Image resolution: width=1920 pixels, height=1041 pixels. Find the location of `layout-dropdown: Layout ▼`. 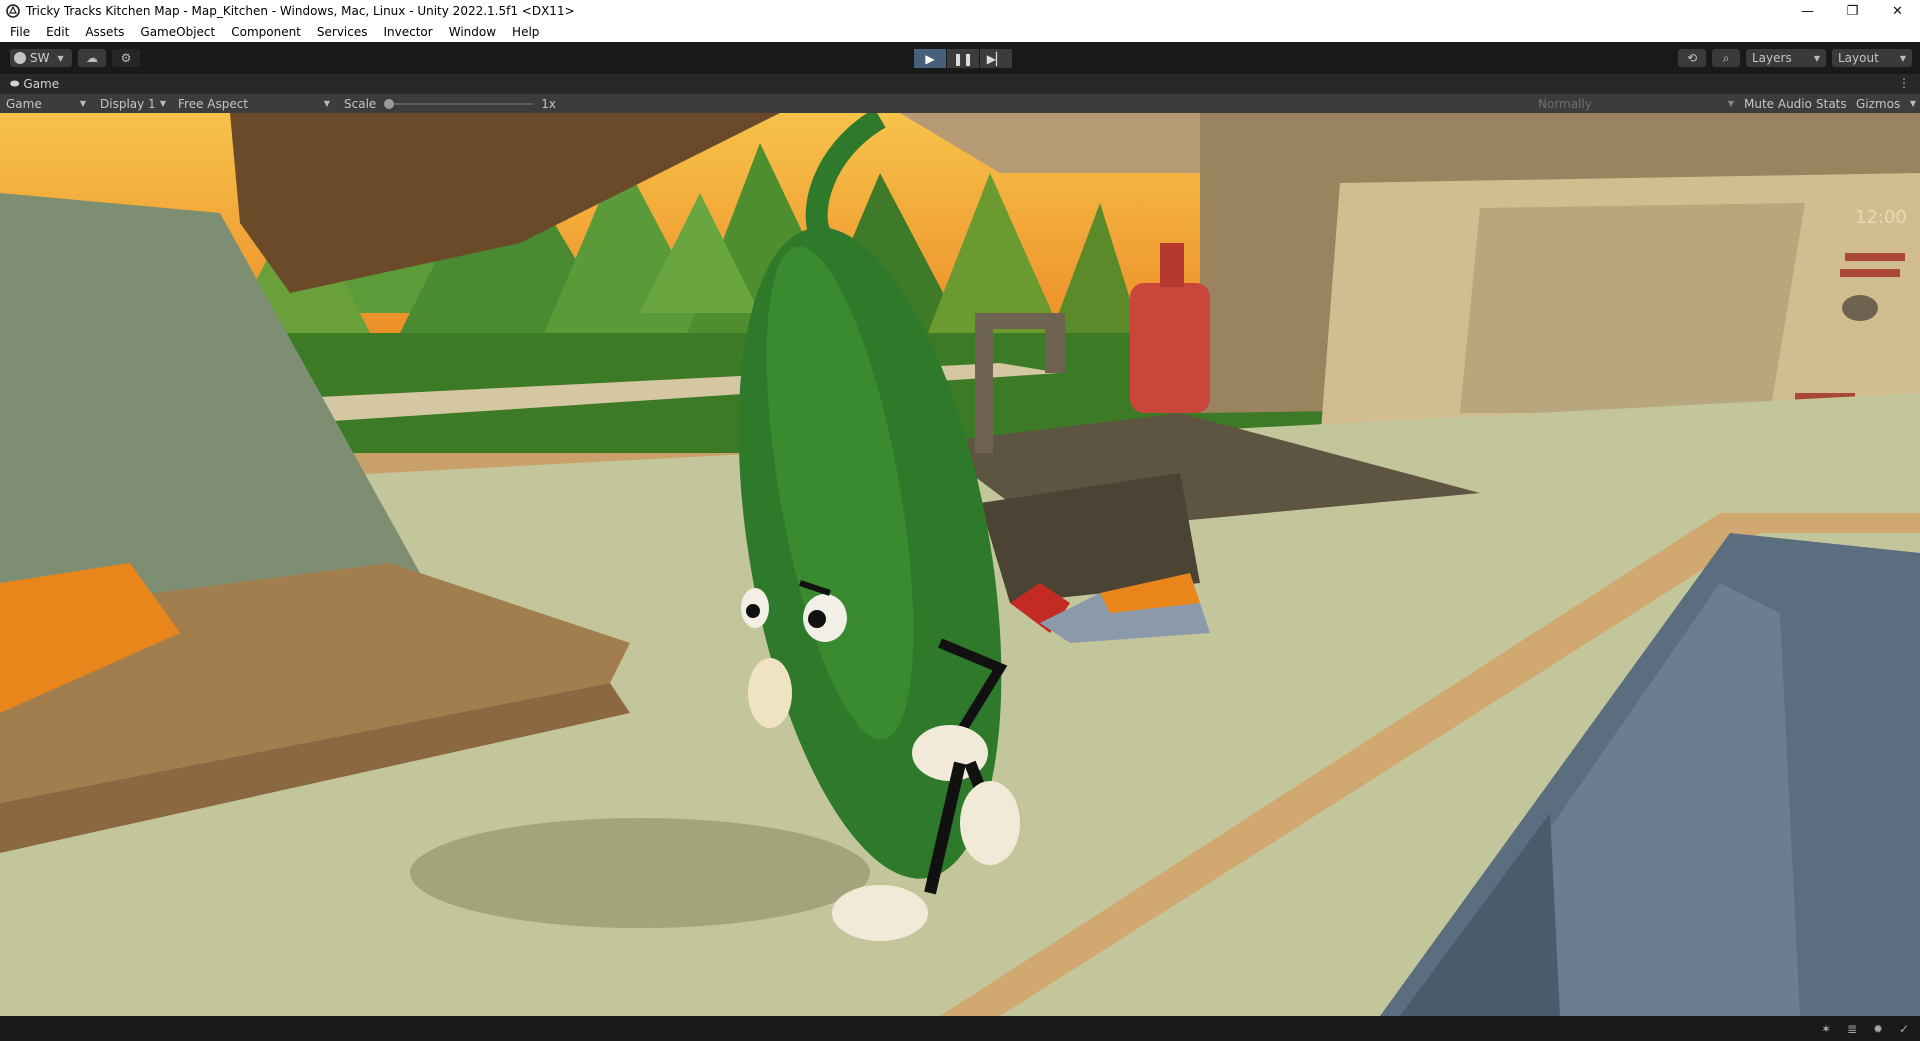

layout-dropdown: Layout ▼ is located at coordinates (1872, 58).